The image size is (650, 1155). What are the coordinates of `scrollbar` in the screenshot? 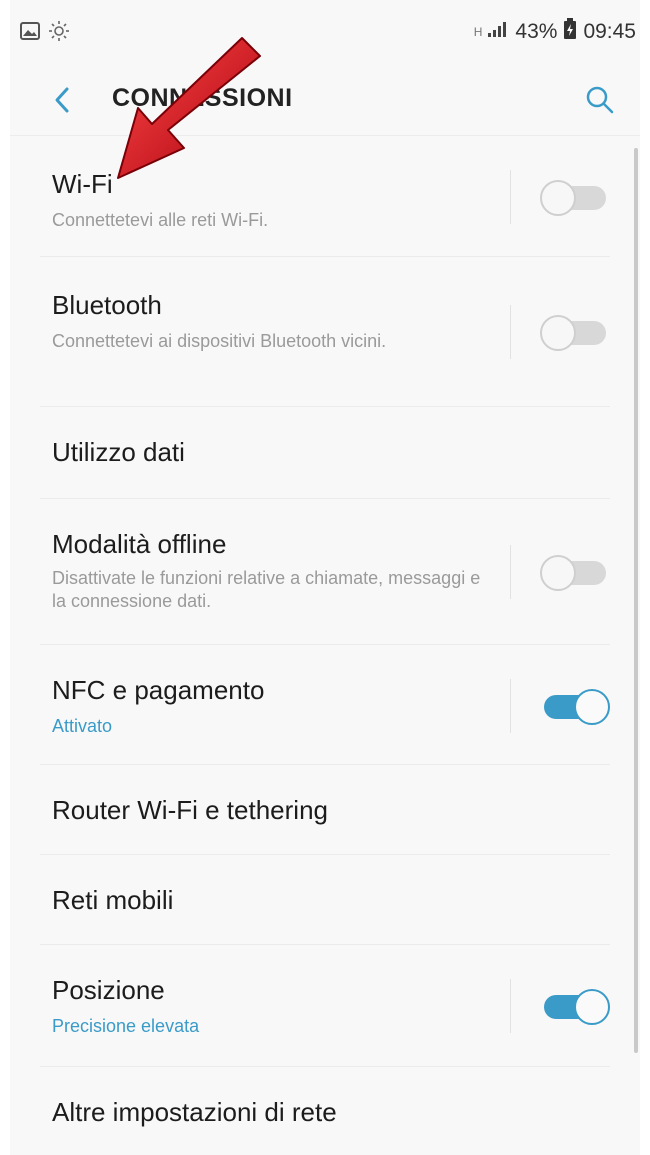 It's located at (636, 600).